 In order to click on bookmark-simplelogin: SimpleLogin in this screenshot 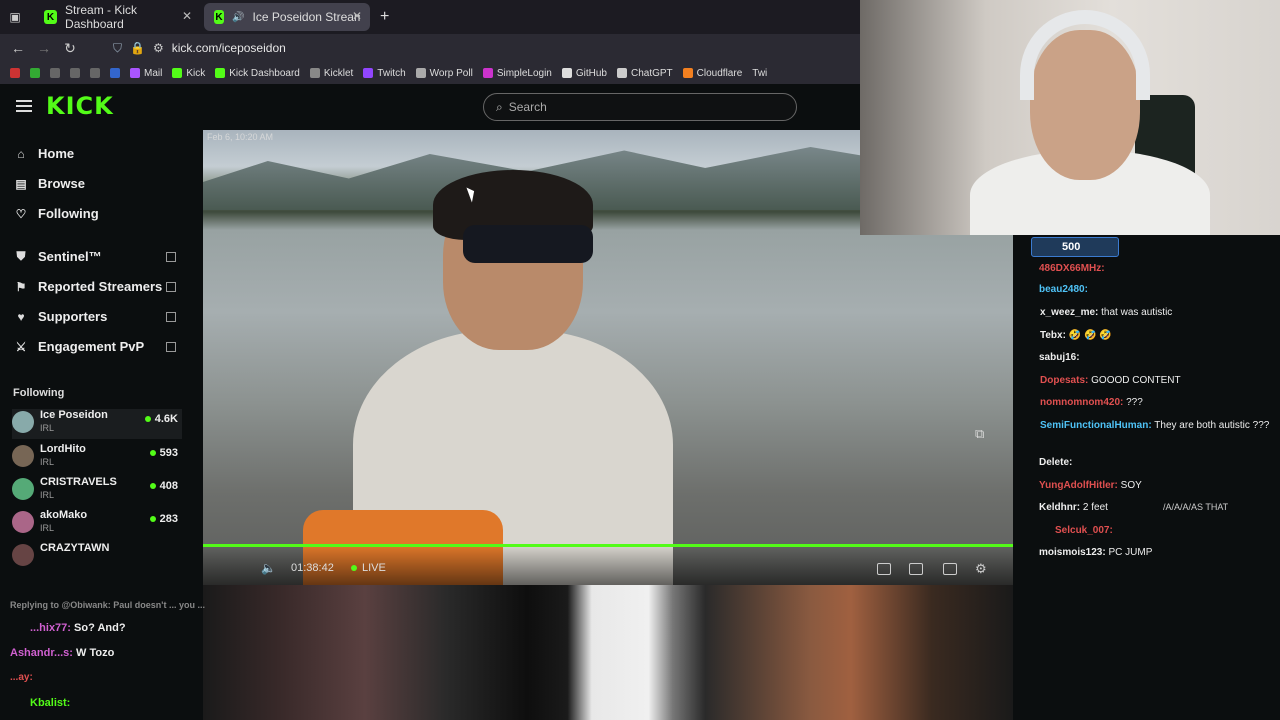, I will do `click(517, 73)`.